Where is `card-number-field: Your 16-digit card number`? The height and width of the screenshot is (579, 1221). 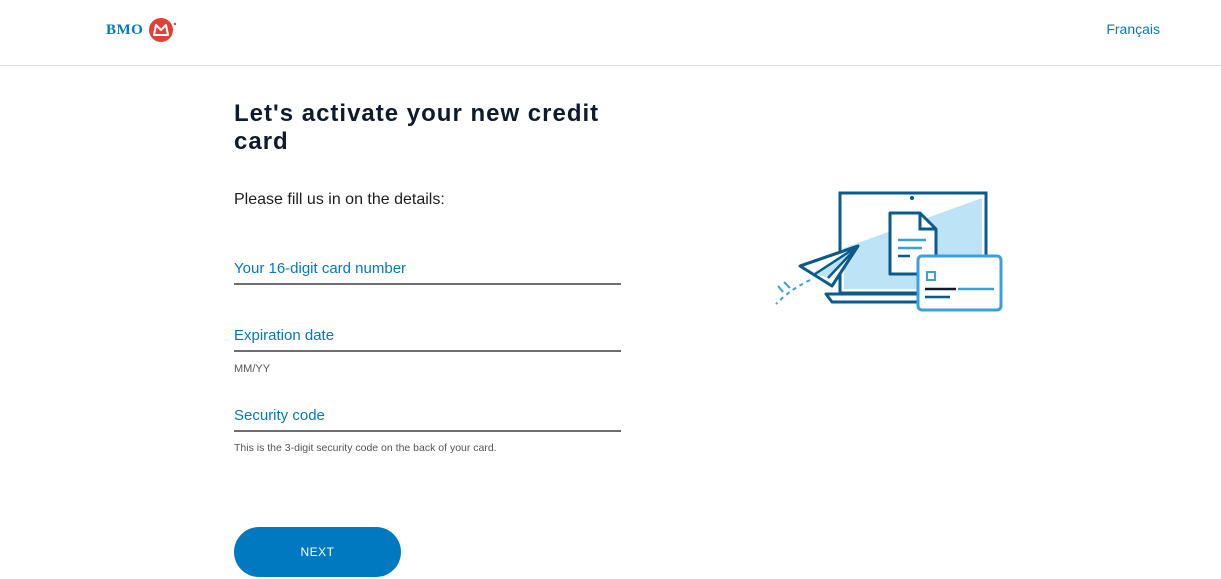 card-number-field: Your 16-digit card number is located at coordinates (427, 272).